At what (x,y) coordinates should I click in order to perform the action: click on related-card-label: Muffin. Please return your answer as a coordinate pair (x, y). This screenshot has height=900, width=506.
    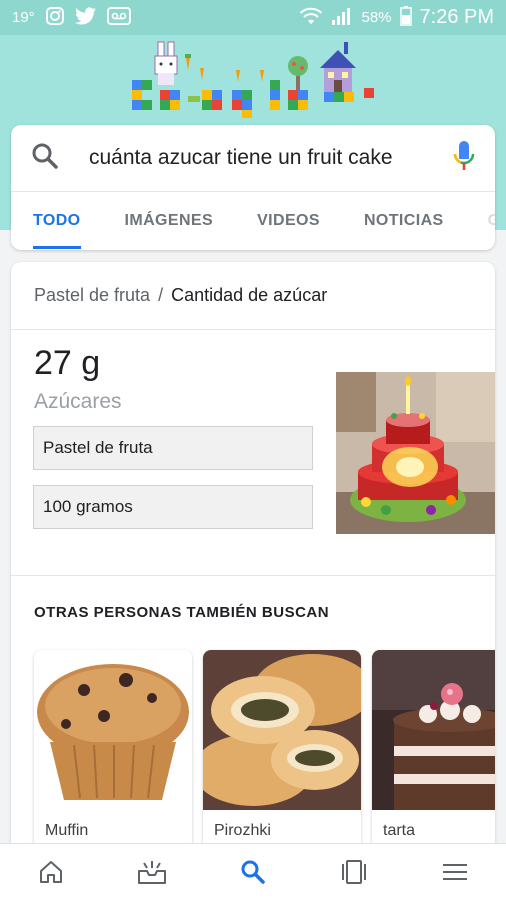
    Looking at the image, I should click on (67, 830).